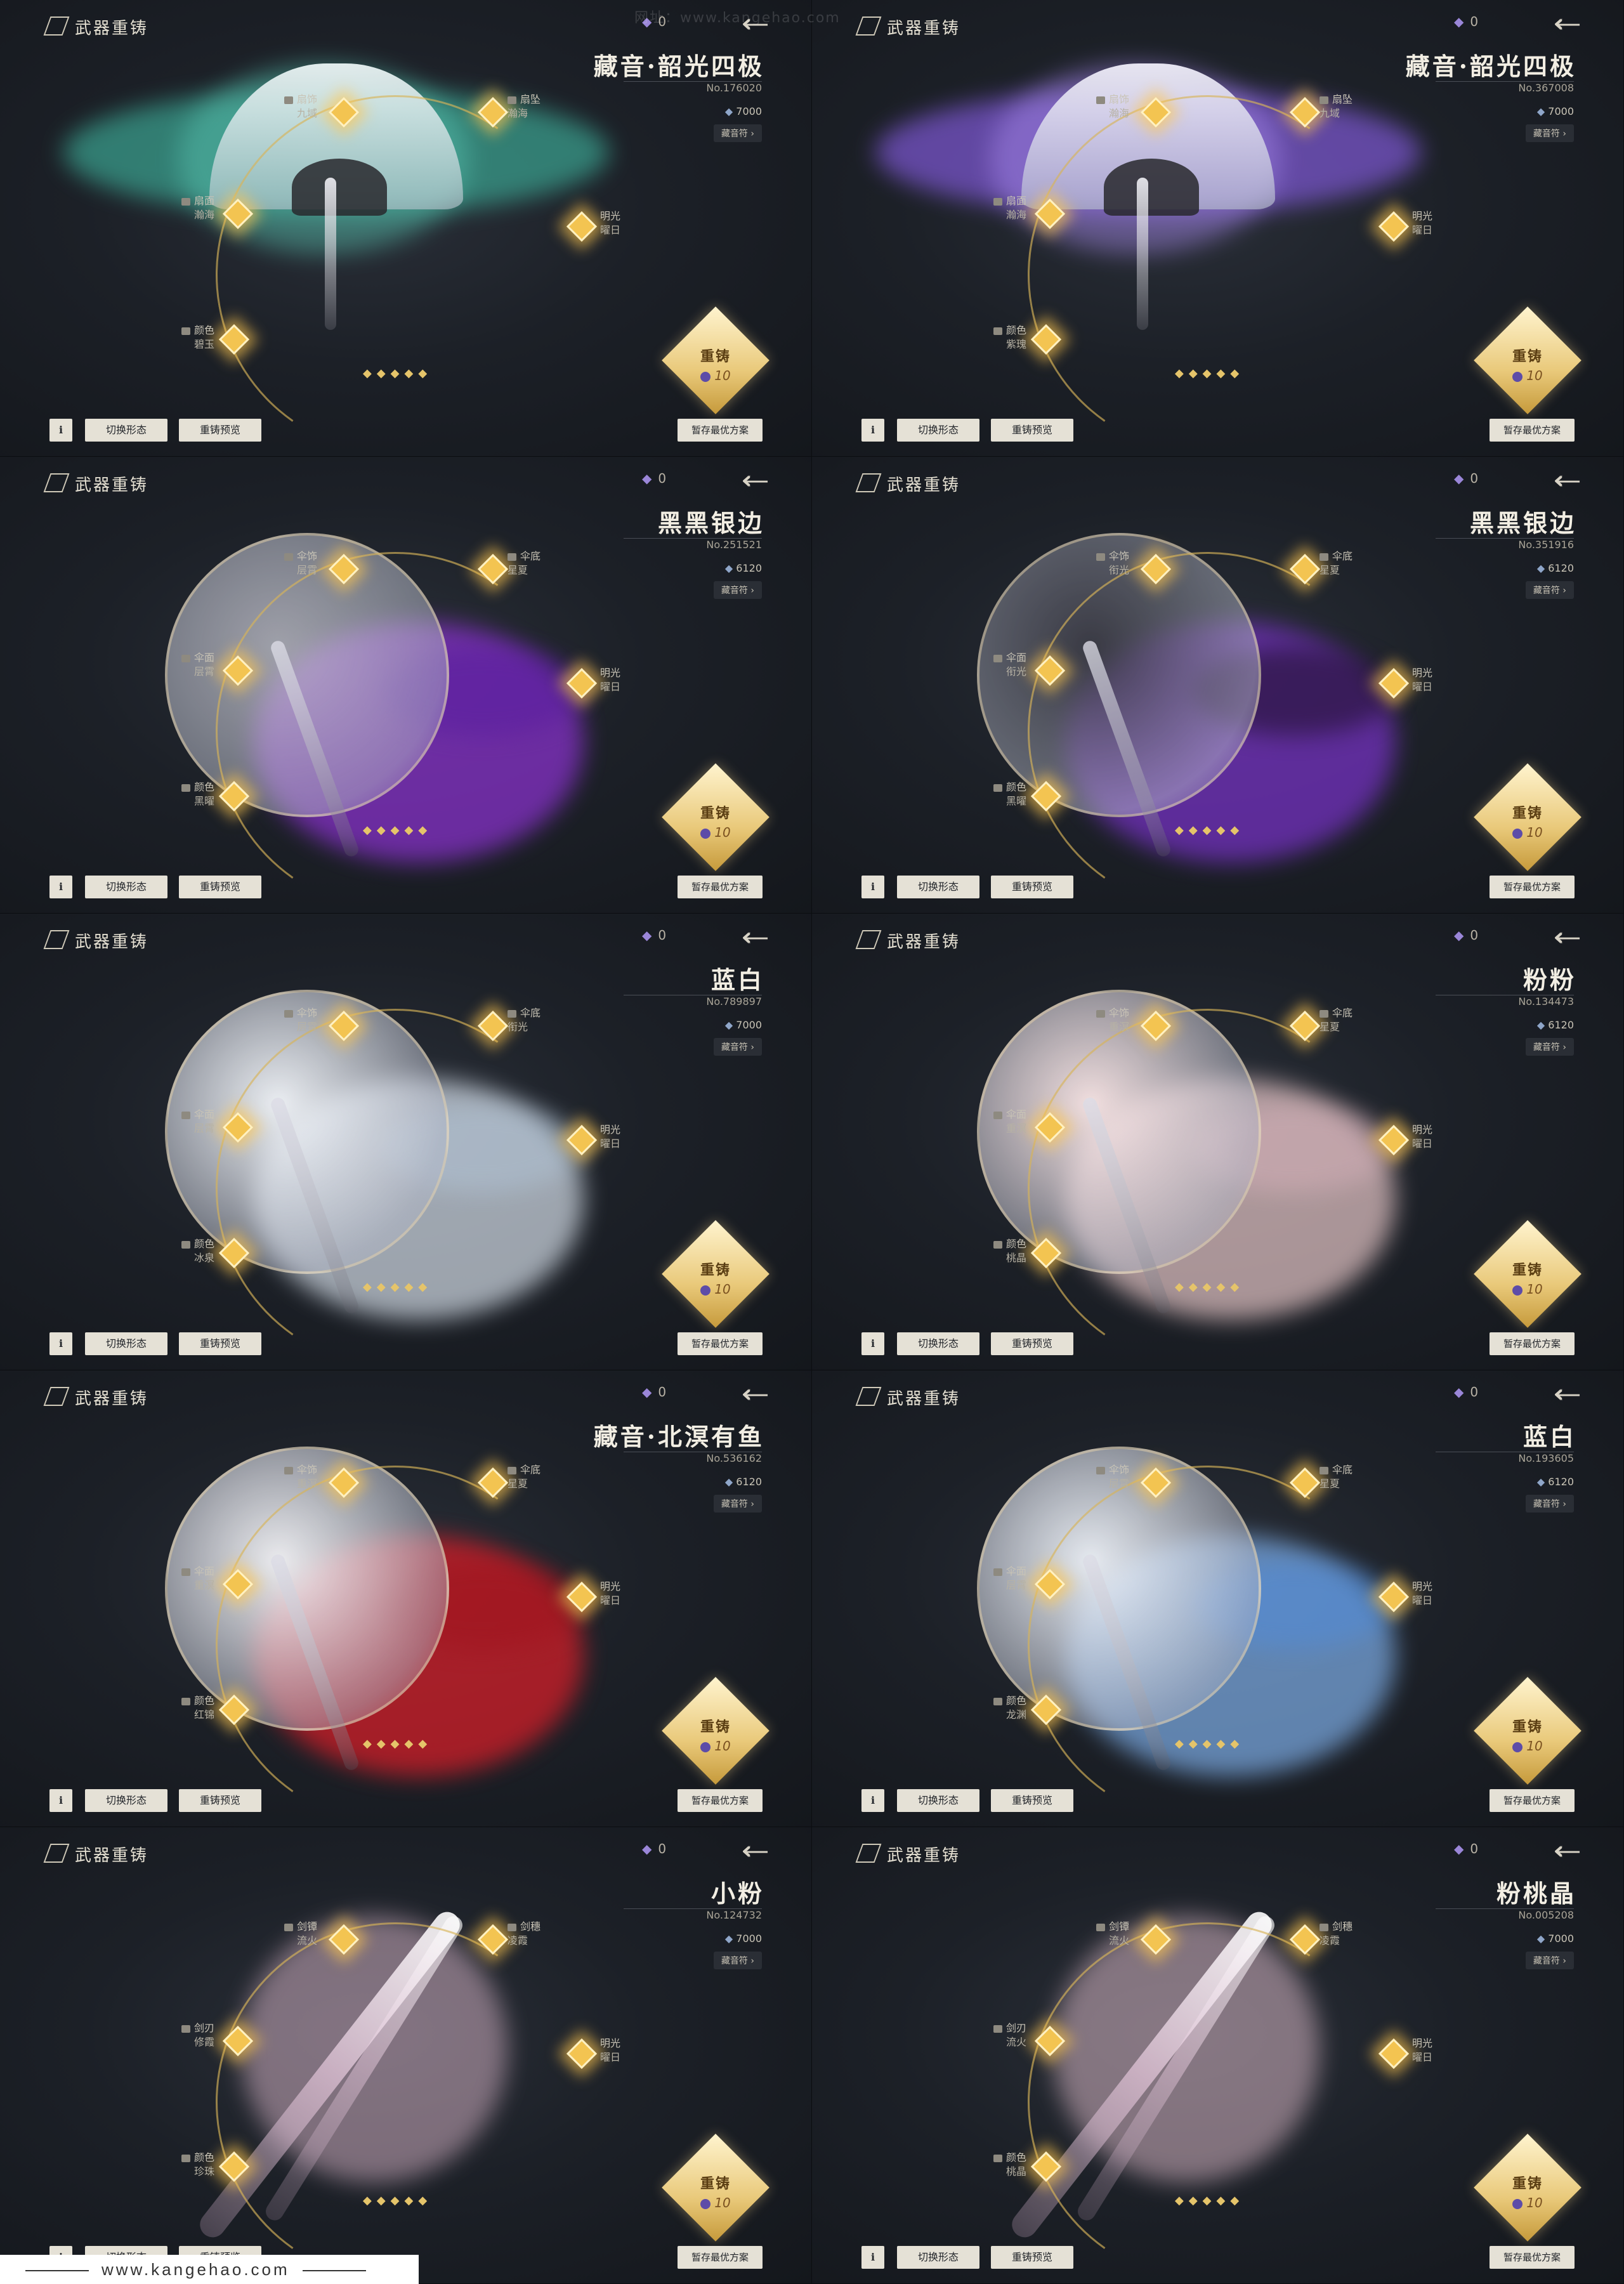 This screenshot has height=2284, width=1624. Describe the element at coordinates (1505, 87) in the screenshot. I see `skin-number: No.367008` at that location.